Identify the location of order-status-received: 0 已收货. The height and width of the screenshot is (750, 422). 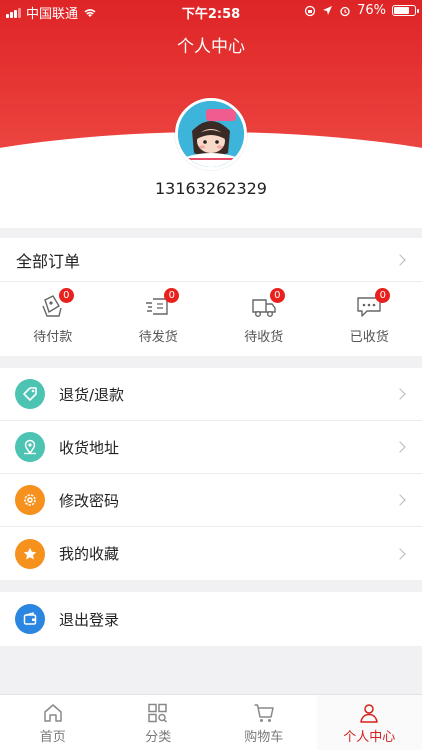
(369, 319).